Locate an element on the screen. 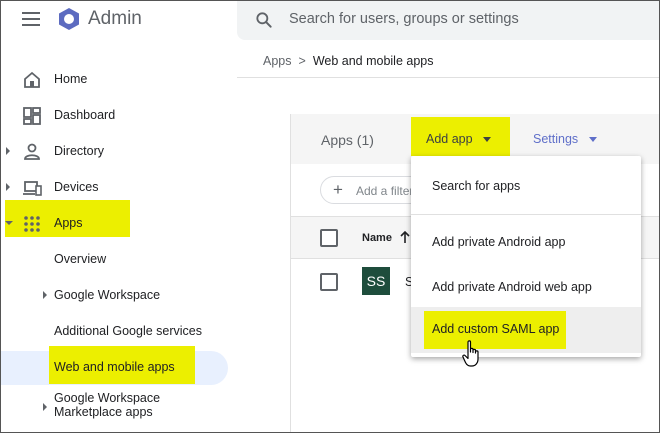  sidebar-item-marketplace-apps: Google Workspace Marketplace apps is located at coordinates (117, 407).